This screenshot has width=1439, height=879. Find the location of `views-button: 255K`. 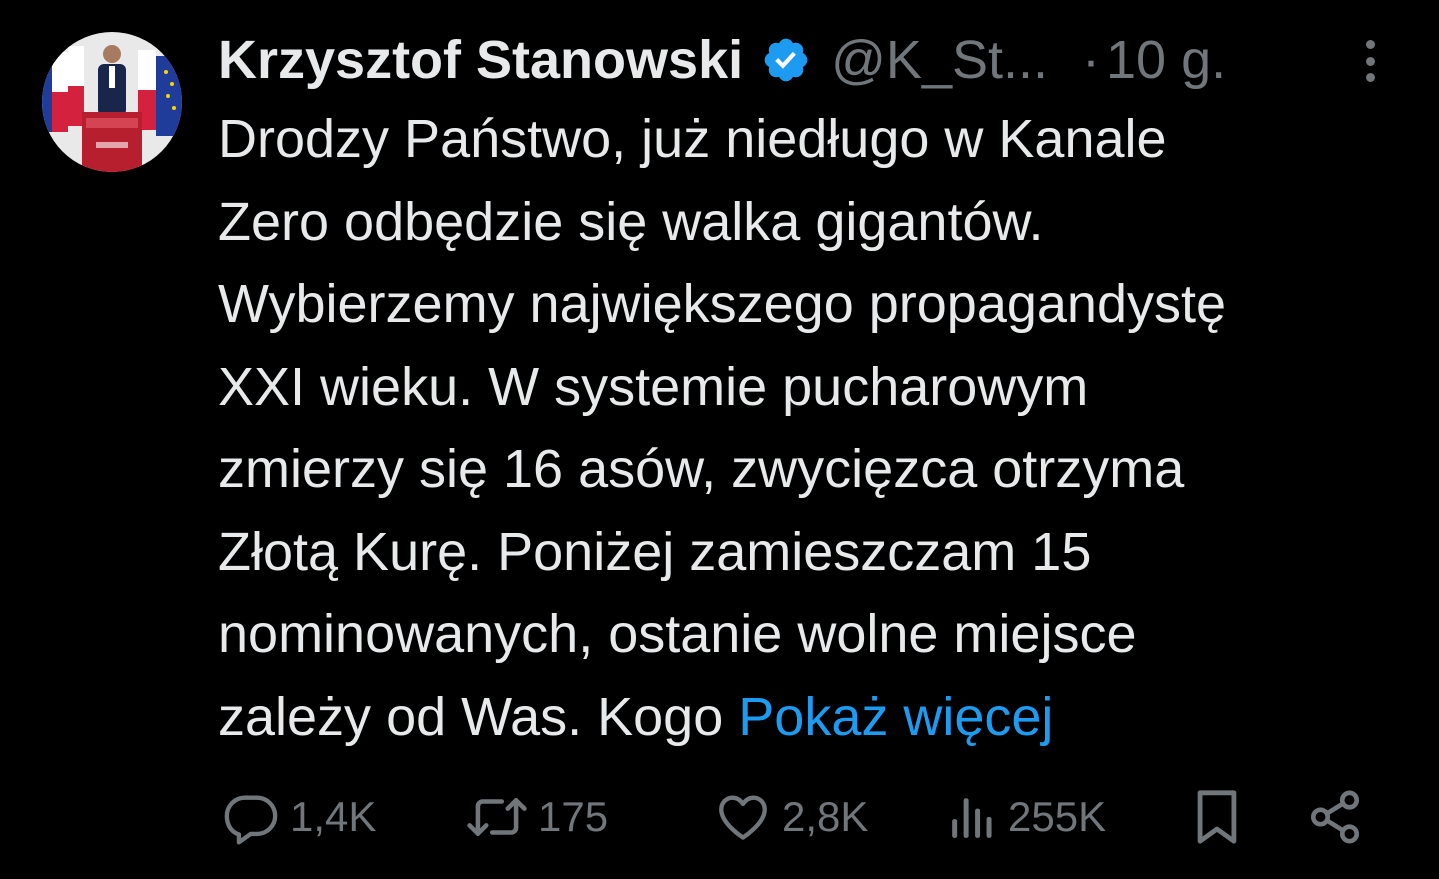

views-button: 255K is located at coordinates (1027, 817).